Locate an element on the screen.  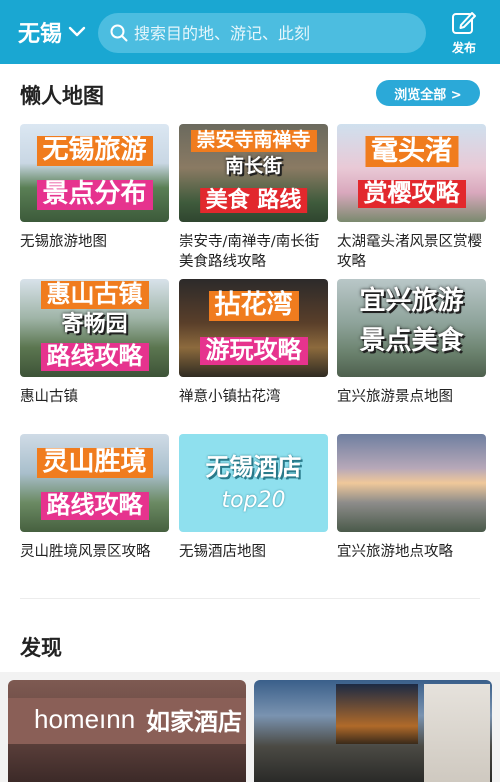
card-tag: 灵山胜境 is located at coordinates (94, 462).